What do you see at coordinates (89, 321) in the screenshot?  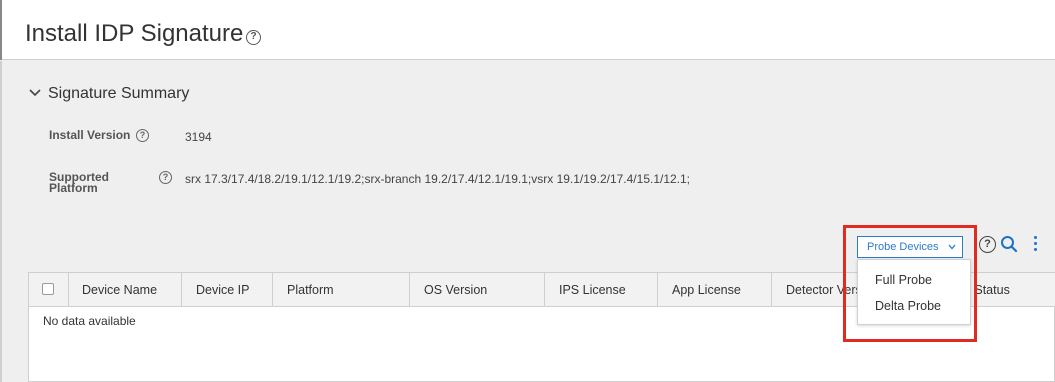 I see `empty-table-message: No data available` at bounding box center [89, 321].